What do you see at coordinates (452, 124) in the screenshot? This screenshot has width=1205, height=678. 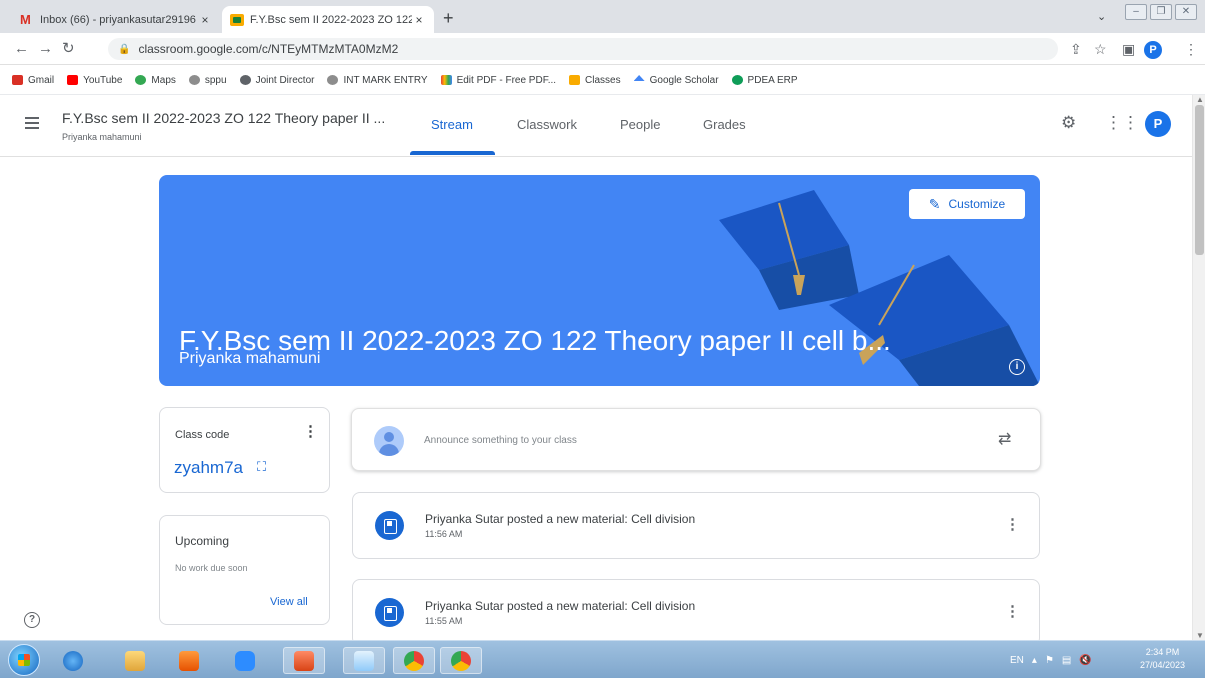 I see `tab-stream: Stream` at bounding box center [452, 124].